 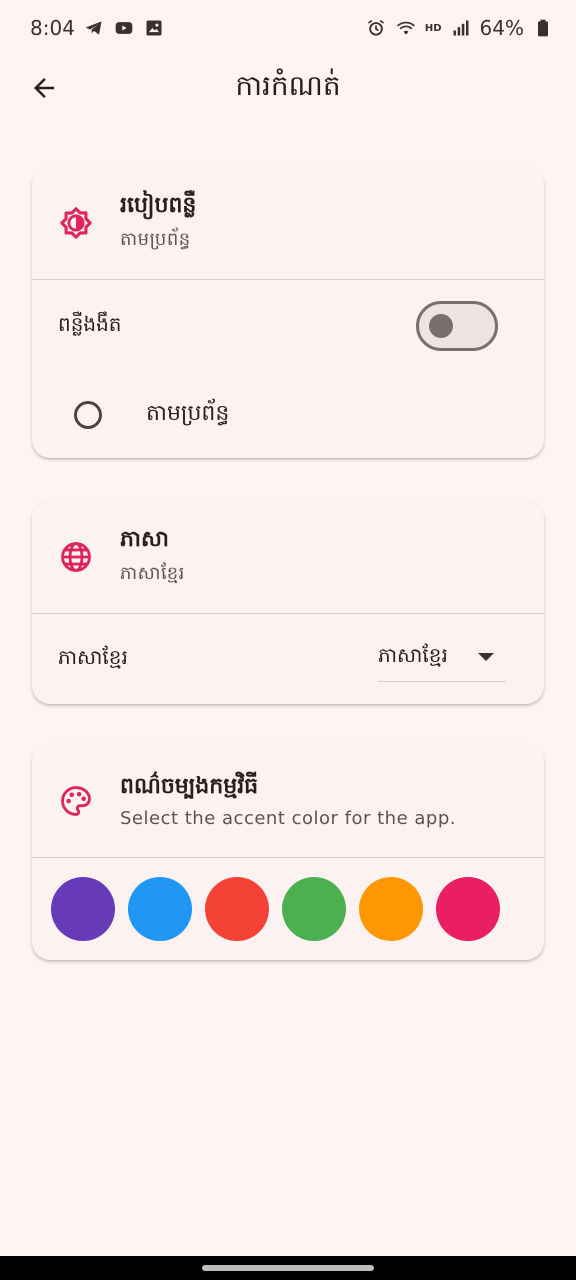 What do you see at coordinates (406, 28) in the screenshot?
I see `wifi-icon` at bounding box center [406, 28].